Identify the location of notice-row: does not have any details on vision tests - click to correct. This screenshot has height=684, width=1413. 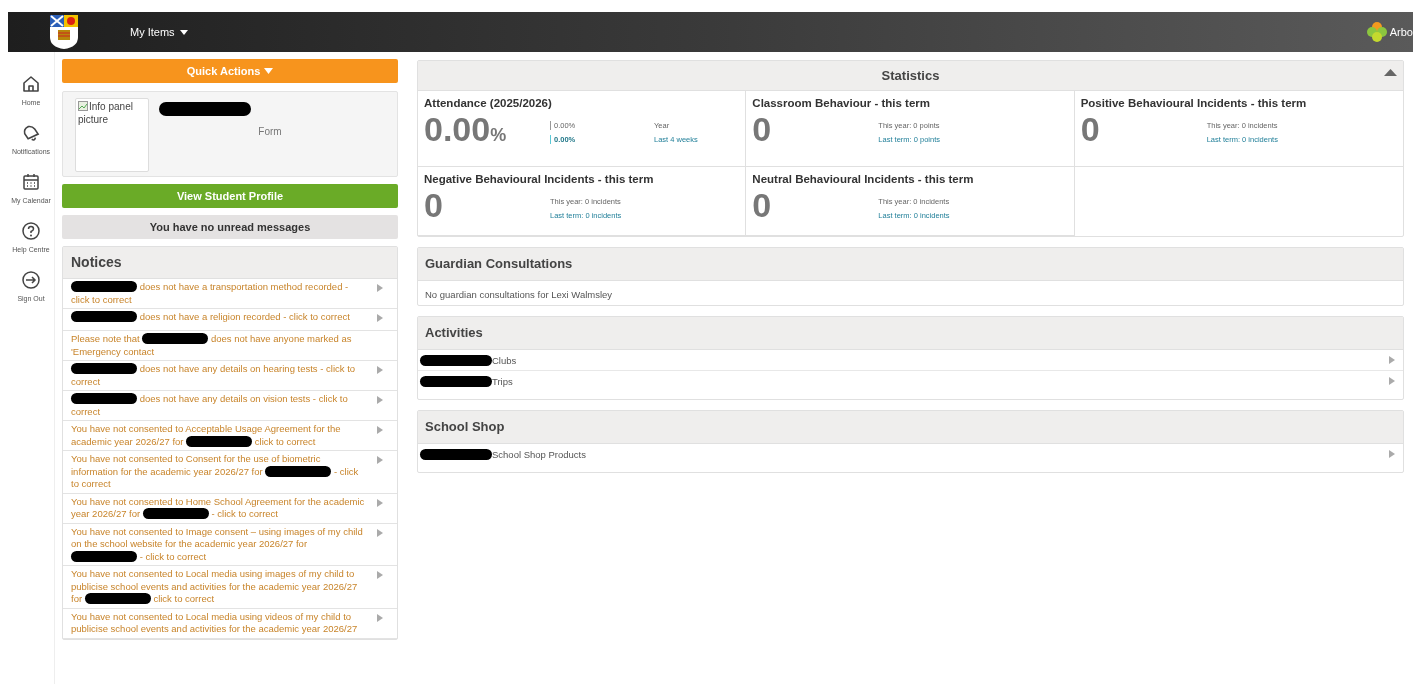
(230, 406).